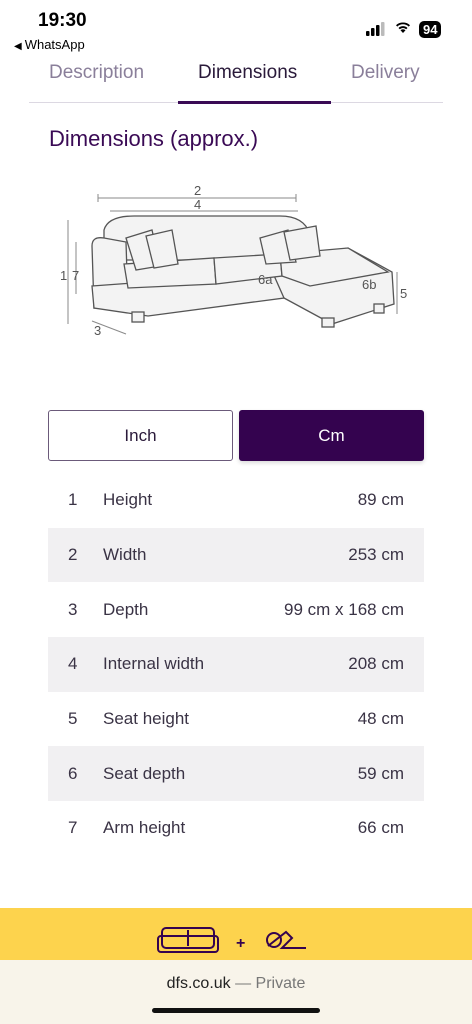 This screenshot has width=472, height=1024. What do you see at coordinates (197, 190) in the screenshot?
I see `diagram-label-2: 2` at bounding box center [197, 190].